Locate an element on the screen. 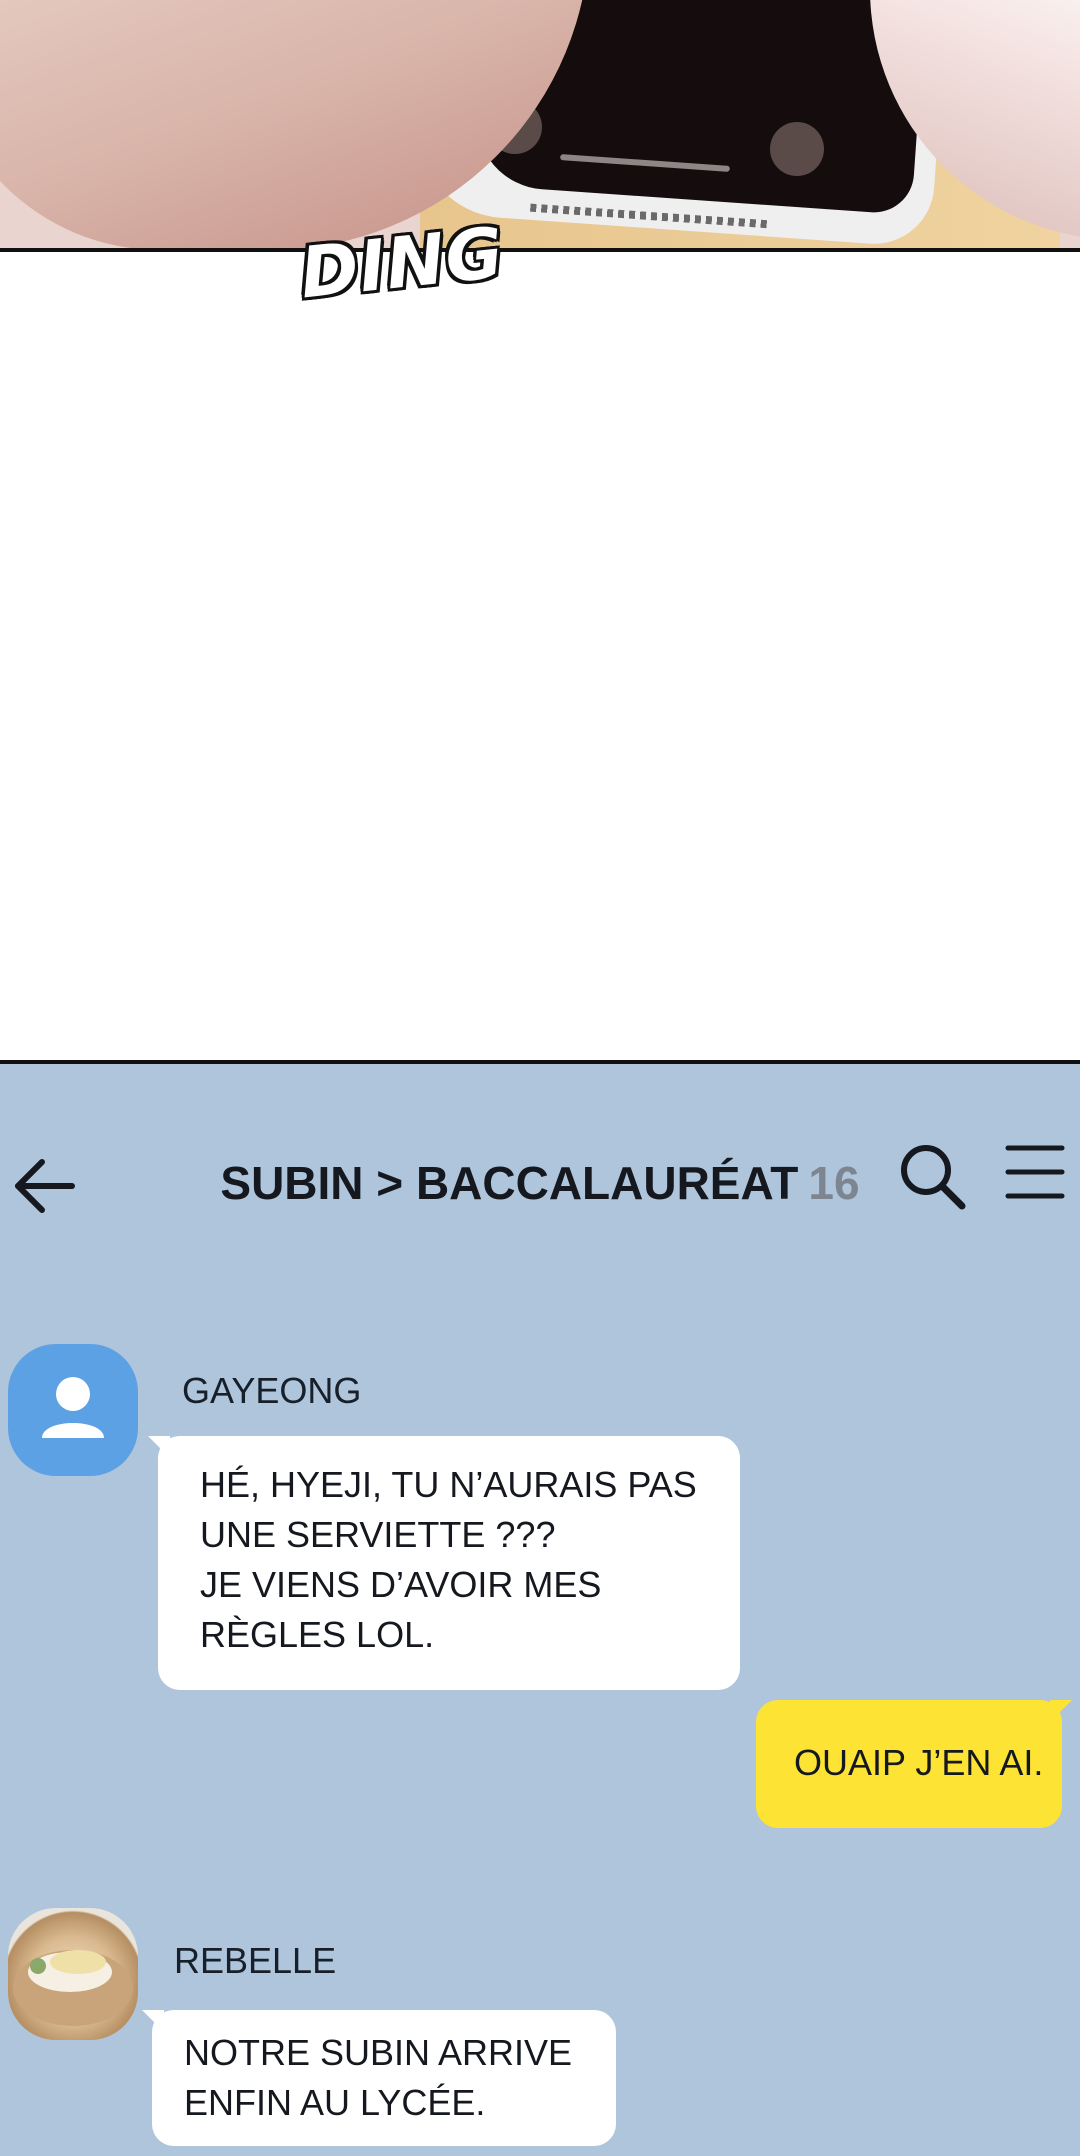 Image resolution: width=1080 pixels, height=2156 pixels. default-user-avatar is located at coordinates (73, 1410).